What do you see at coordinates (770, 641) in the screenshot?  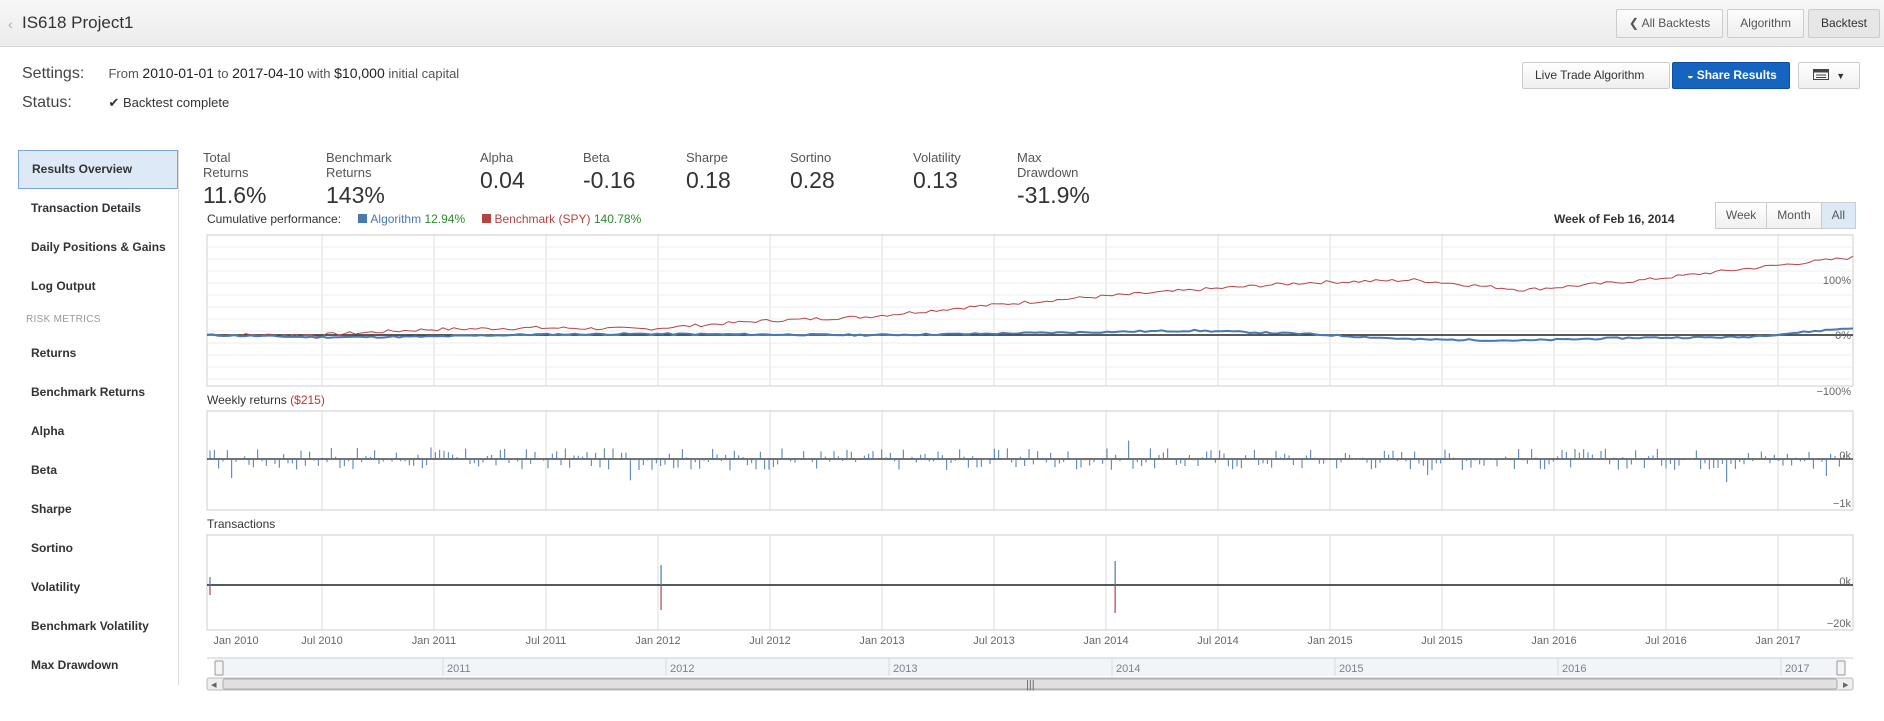 I see `x-tick-label: Jul 2012` at bounding box center [770, 641].